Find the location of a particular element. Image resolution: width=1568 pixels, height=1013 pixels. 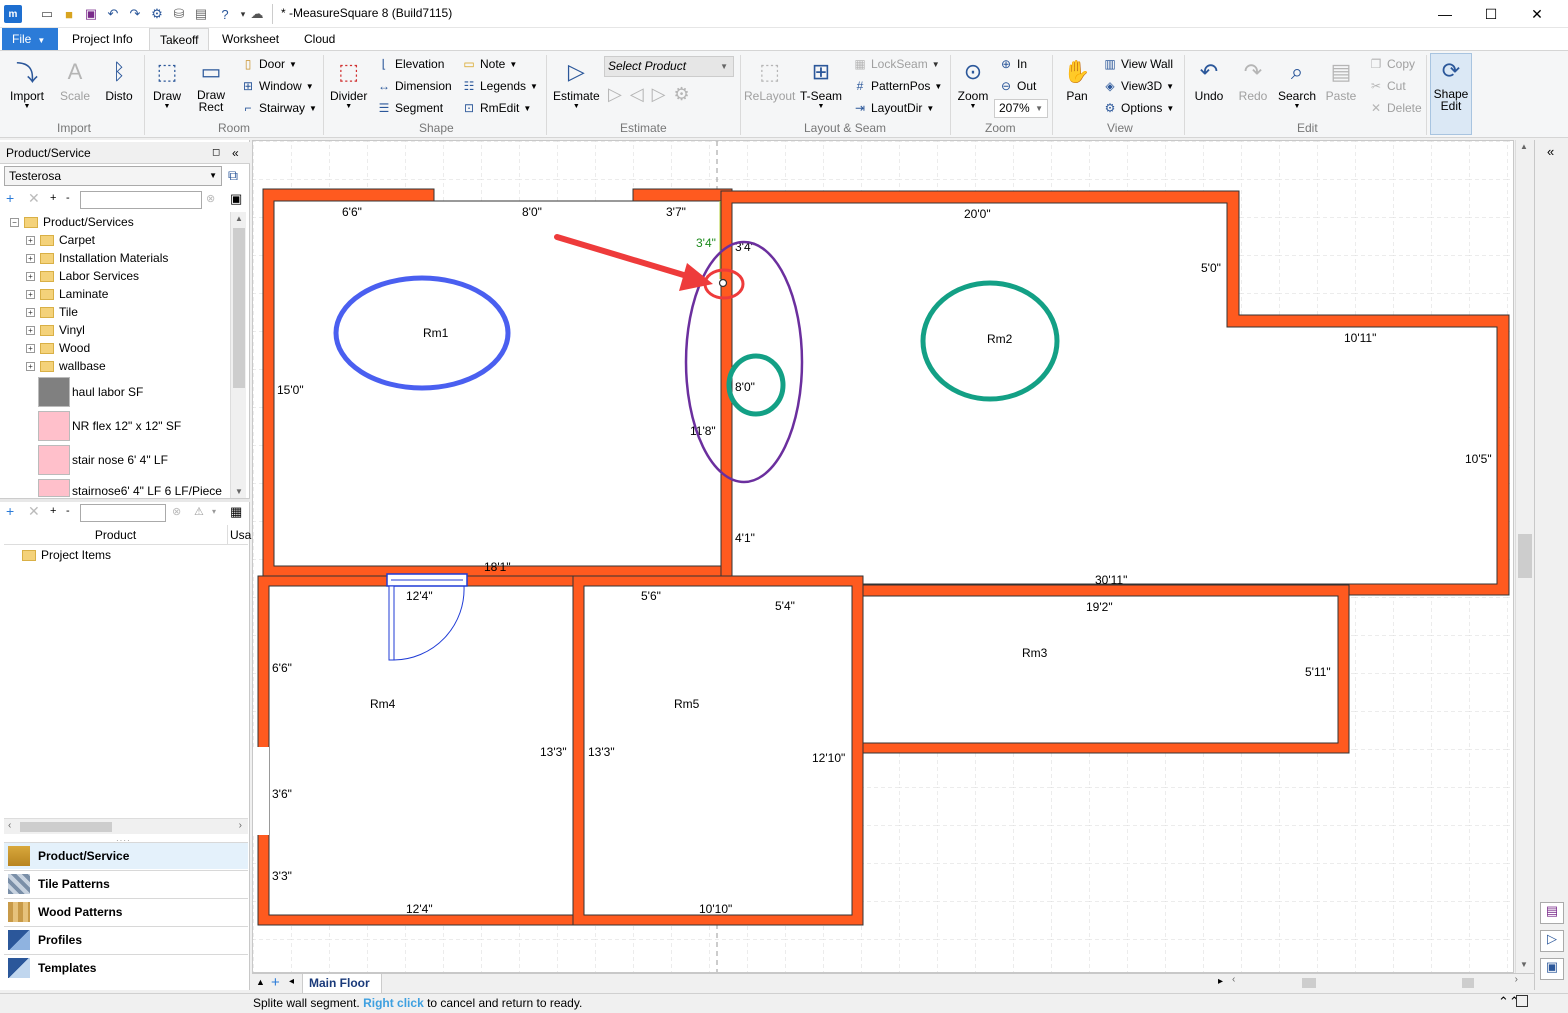

zoom-out-button: ⊖ Out is located at coordinates (1017, 86).